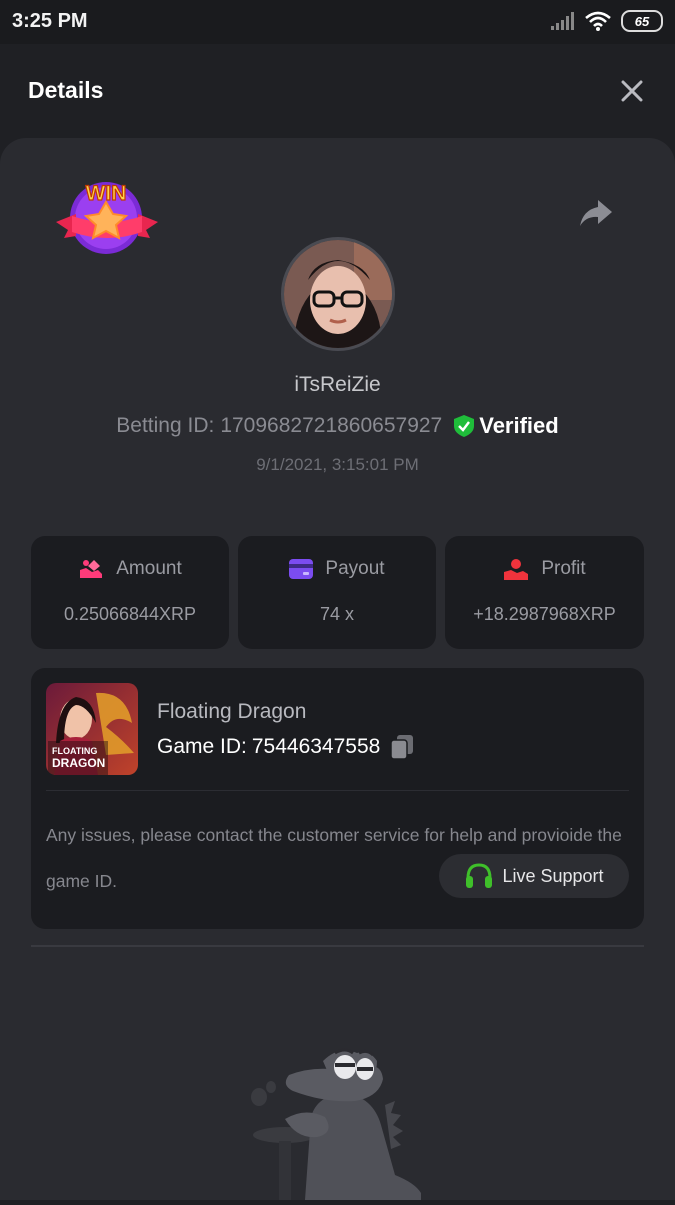 The image size is (675, 1205). What do you see at coordinates (337, 22) in the screenshot?
I see `status-bar: 3:25 PM 65` at bounding box center [337, 22].